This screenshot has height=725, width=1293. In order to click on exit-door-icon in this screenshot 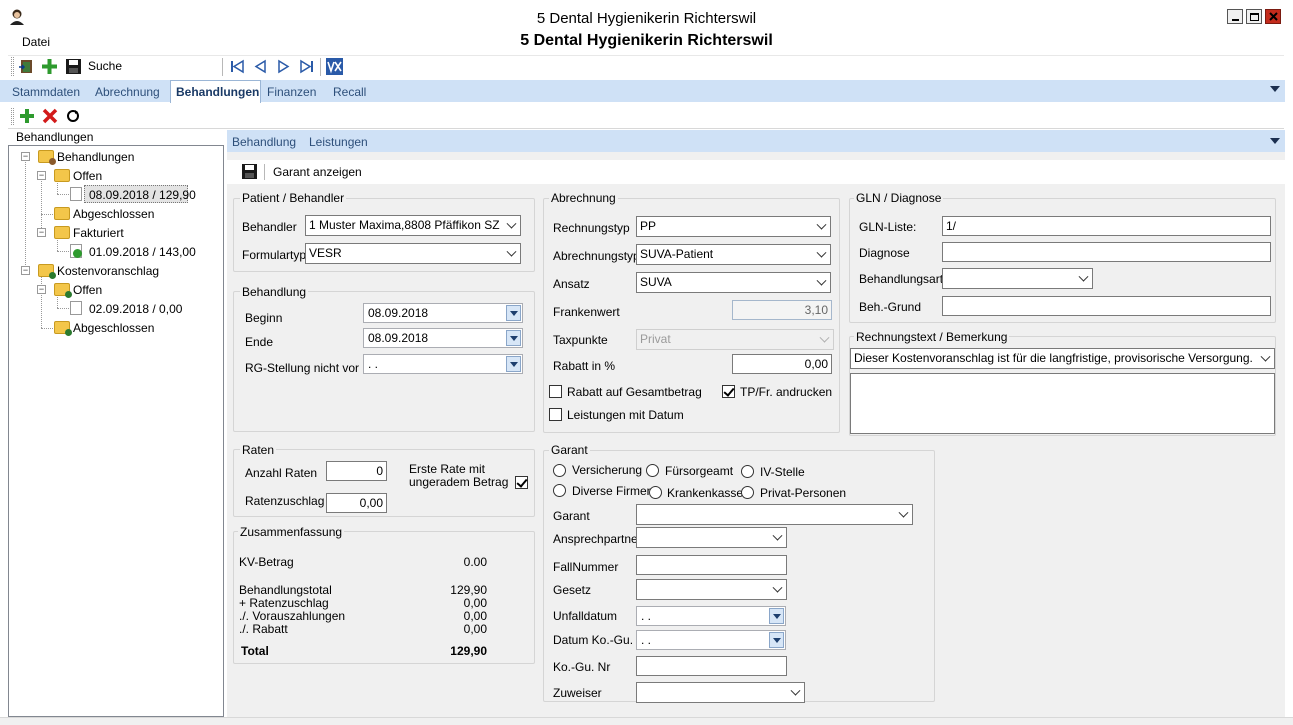, I will do `click(26, 66)`.